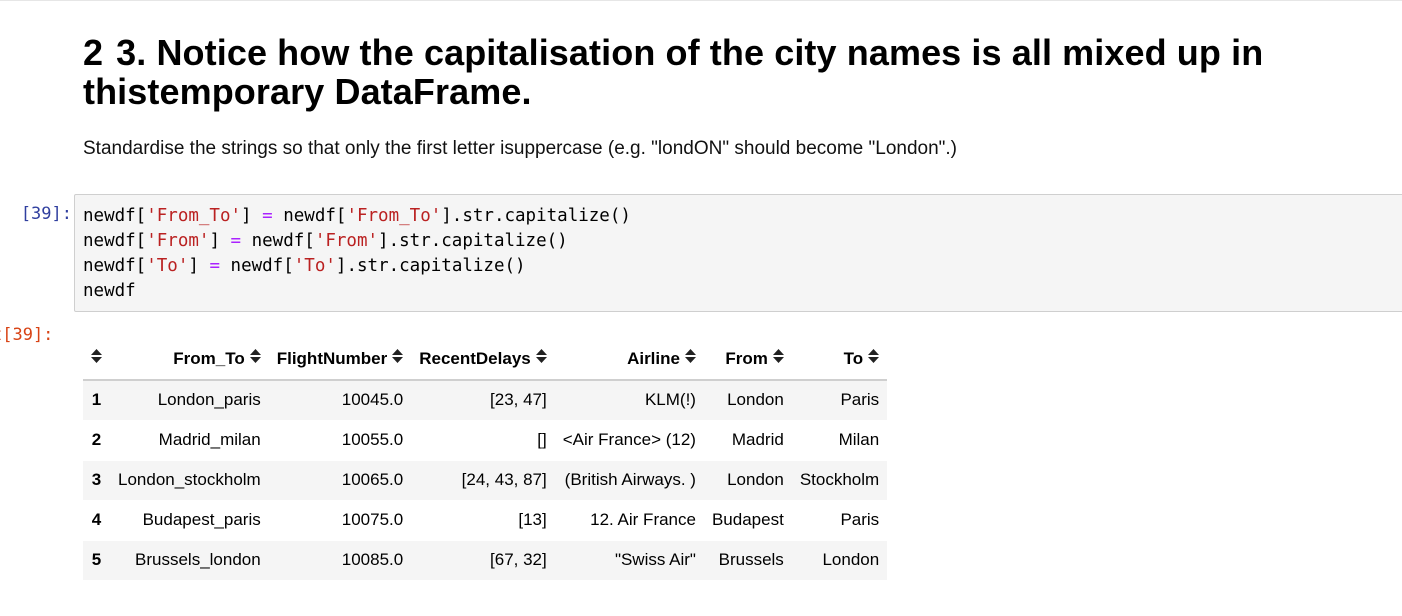 This screenshot has height=616, width=1402. What do you see at coordinates (653, 358) in the screenshot?
I see `column-header-label: Airline` at bounding box center [653, 358].